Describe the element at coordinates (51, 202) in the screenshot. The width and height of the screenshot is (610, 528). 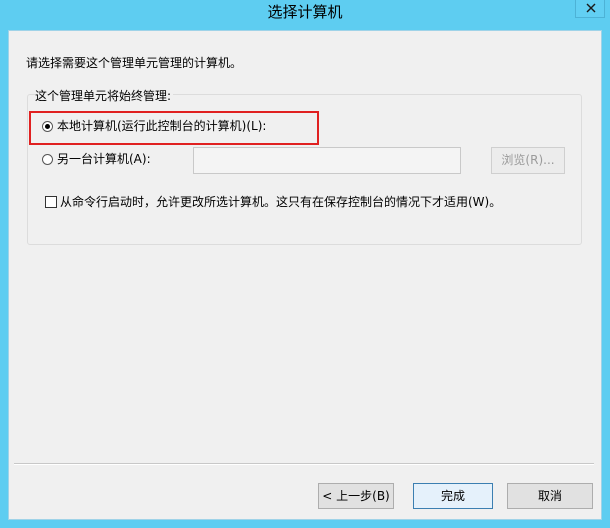
I see `allow-change-checkbox` at that location.